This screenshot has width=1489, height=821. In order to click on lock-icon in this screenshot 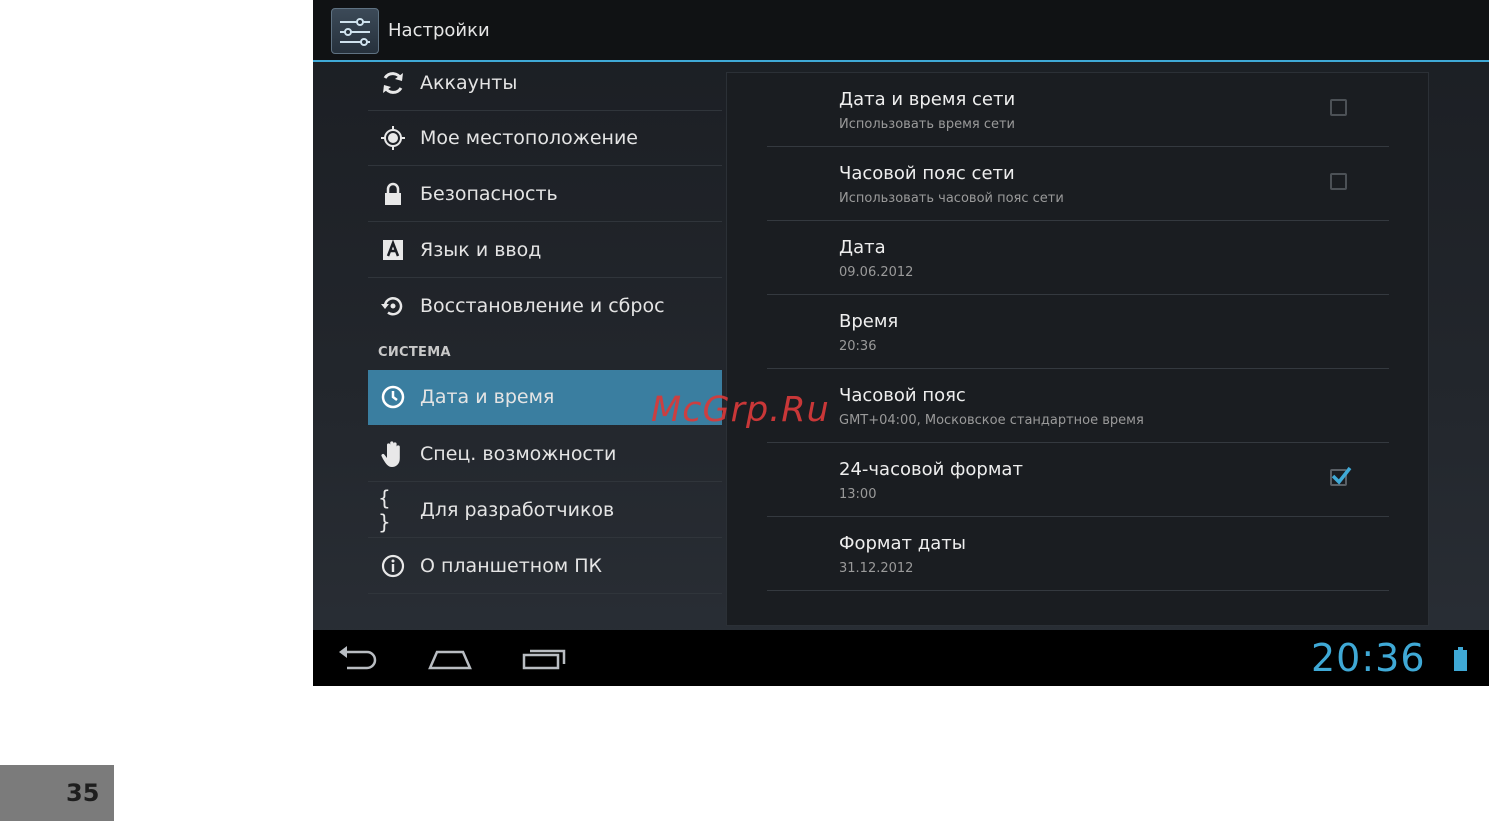, I will do `click(393, 194)`.